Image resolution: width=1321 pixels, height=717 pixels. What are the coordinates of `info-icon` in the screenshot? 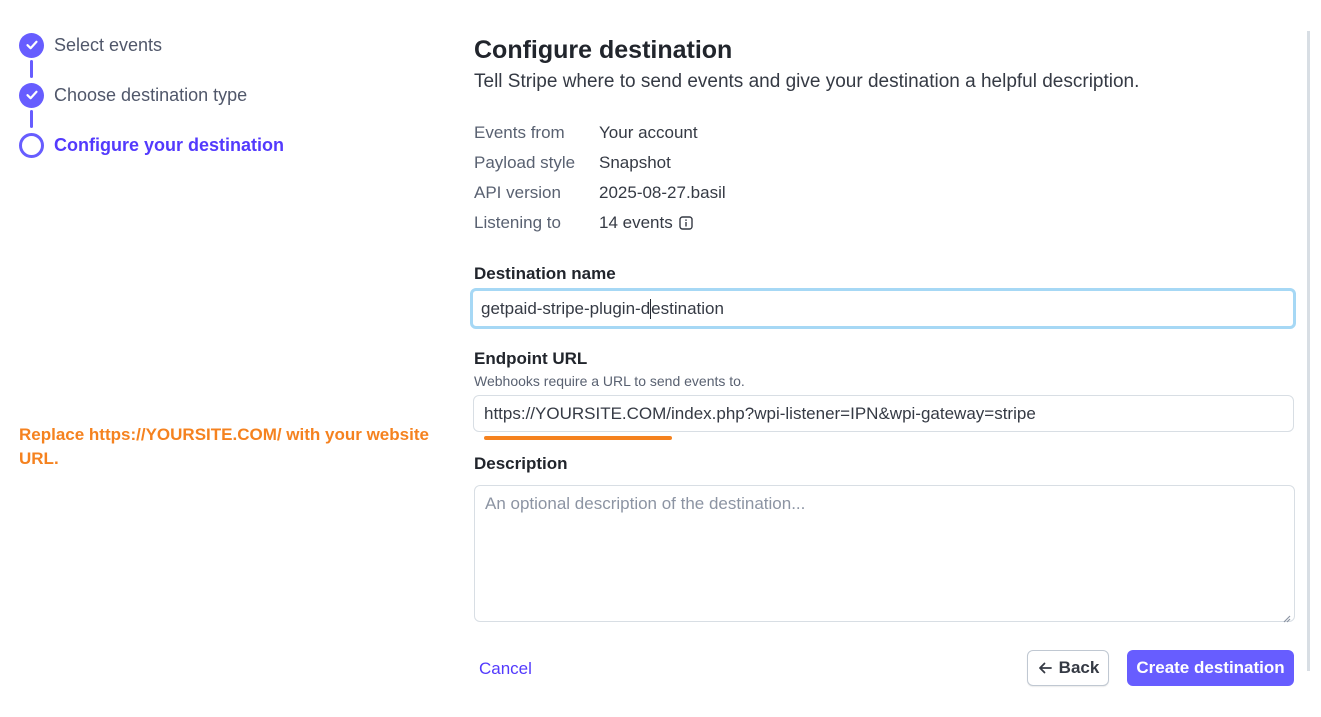 It's located at (686, 223).